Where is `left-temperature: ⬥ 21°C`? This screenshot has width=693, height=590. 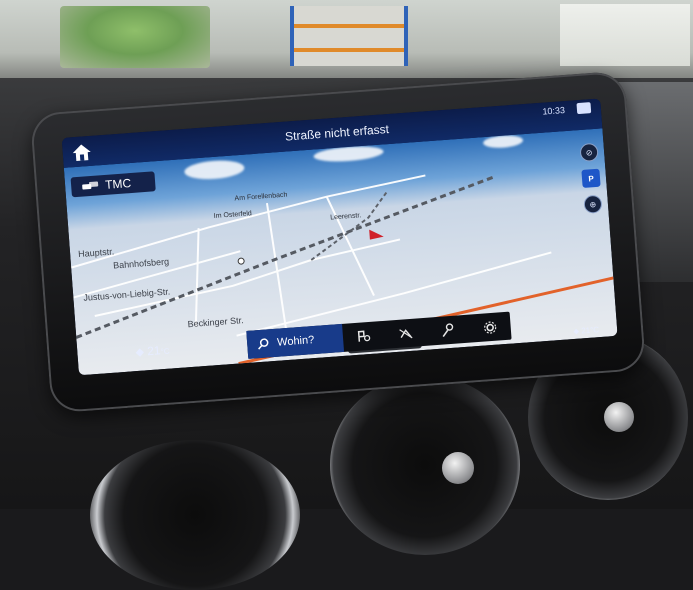
left-temperature: ⬥ 21°C is located at coordinates (152, 351).